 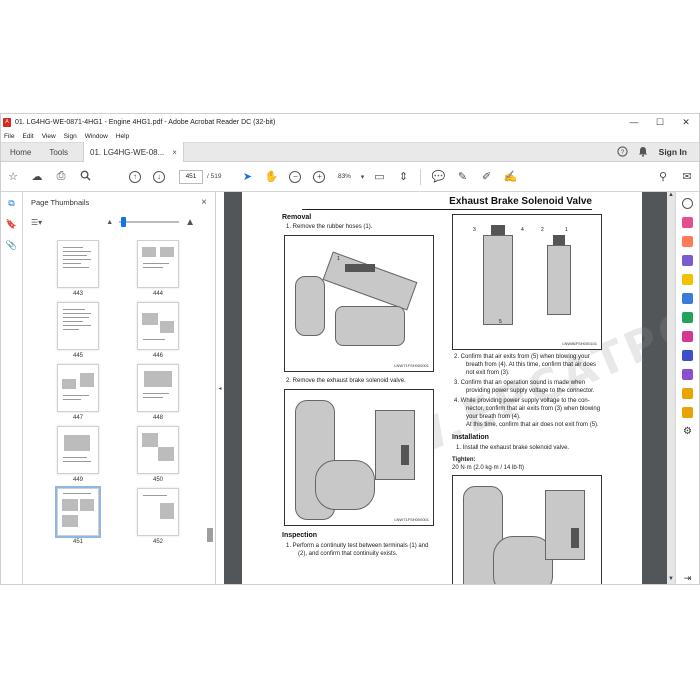 I want to click on zoom-dropdown-chevron-icon: ▾, so click(x=362, y=177).